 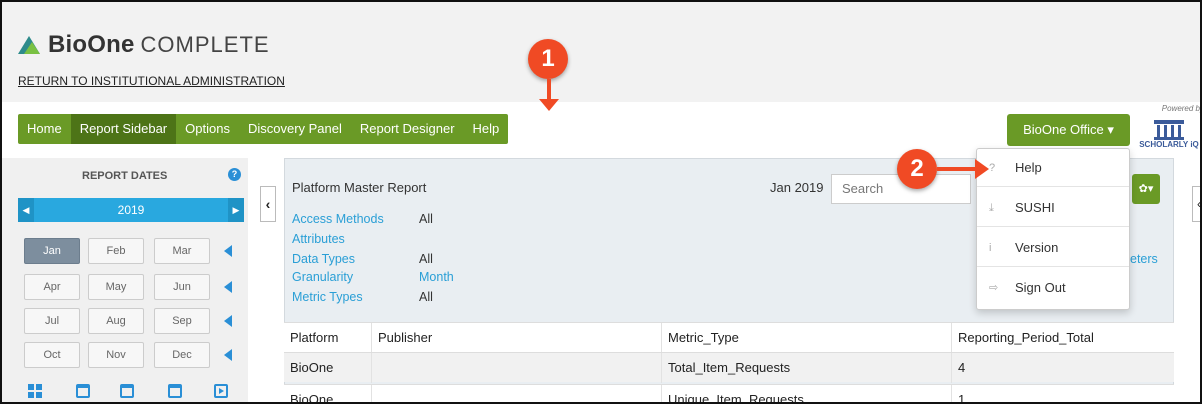 I want to click on scholarly-iq-logo: SCHOLARLY iQ, so click(x=1169, y=134).